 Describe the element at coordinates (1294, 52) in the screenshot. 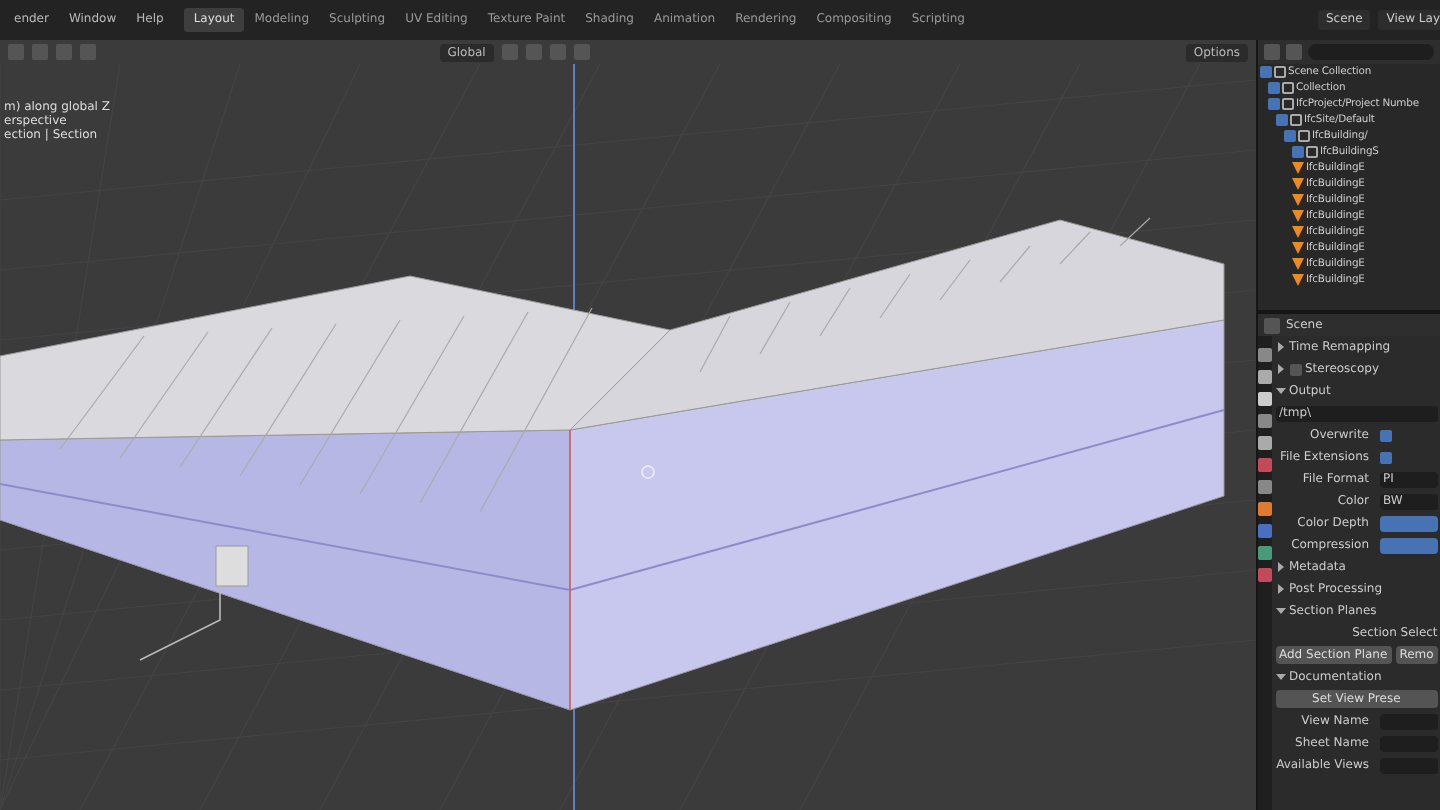

I see `filter-icon` at that location.